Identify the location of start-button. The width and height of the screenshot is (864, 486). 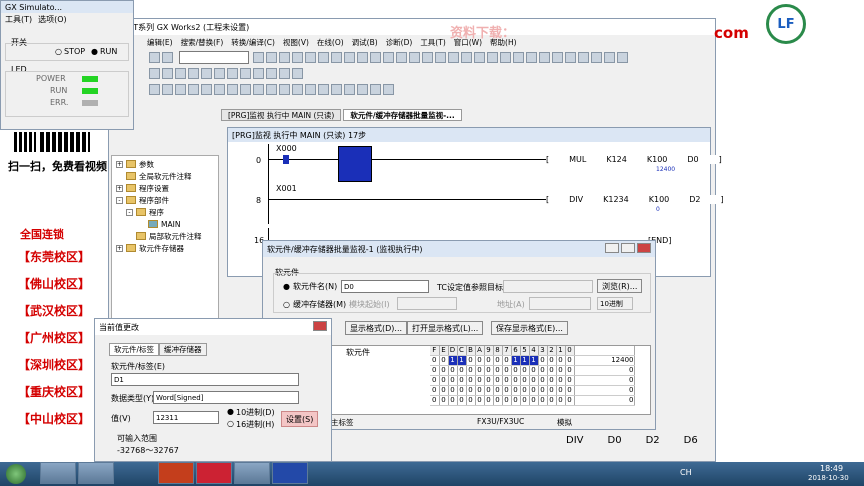
(16, 474).